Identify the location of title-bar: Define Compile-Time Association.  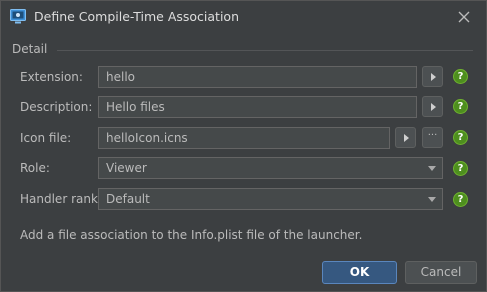
(243, 17).